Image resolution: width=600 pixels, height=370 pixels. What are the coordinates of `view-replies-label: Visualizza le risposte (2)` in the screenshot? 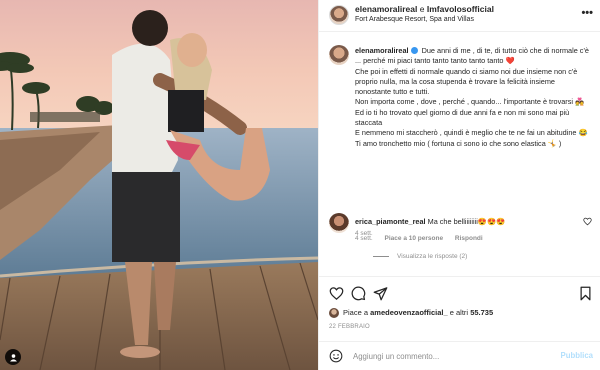 It's located at (432, 256).